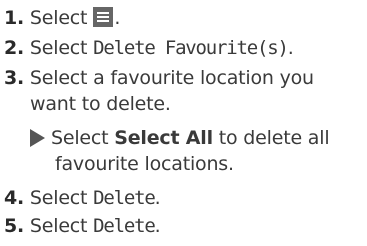  I want to click on step-3-continuation: want to delete., so click(100, 104).